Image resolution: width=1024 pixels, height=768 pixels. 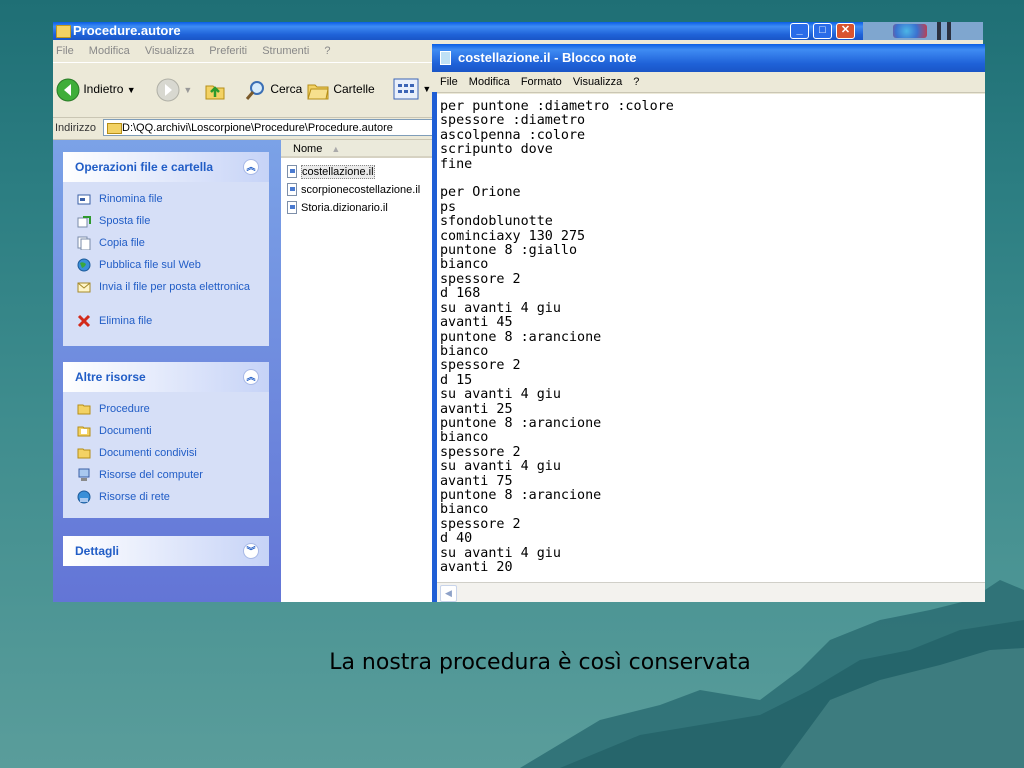 I want to click on np-menu-formato: Formato, so click(x=541, y=82).